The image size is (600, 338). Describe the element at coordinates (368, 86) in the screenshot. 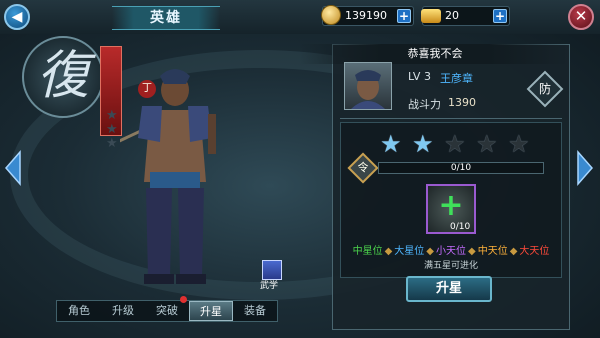

I see `hero-portrait` at that location.